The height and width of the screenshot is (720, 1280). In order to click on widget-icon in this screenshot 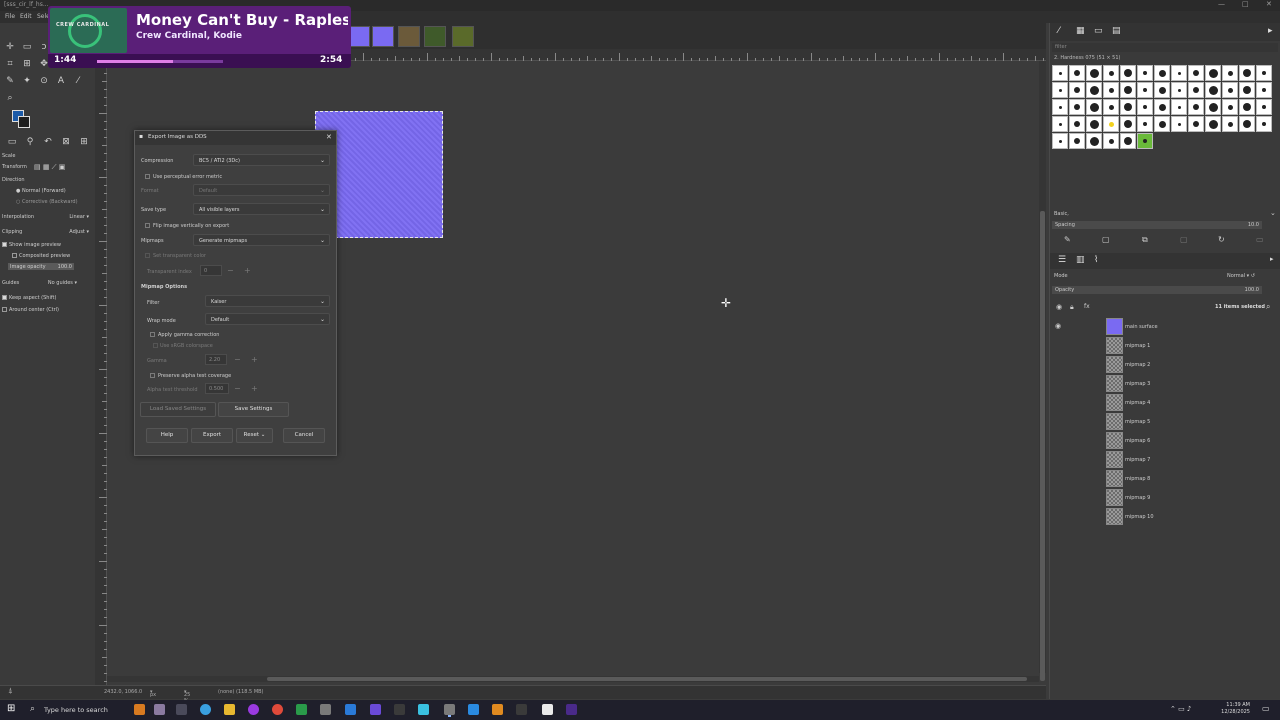, I will do `click(139, 709)`.